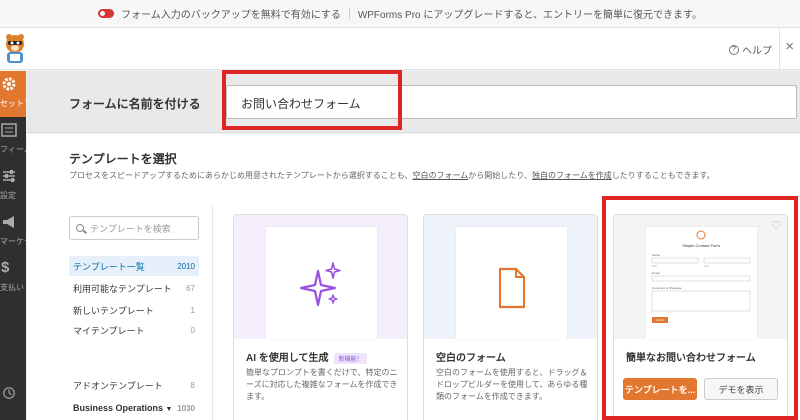 Image resolution: width=800 pixels, height=420 pixels. I want to click on category-label: マイテンプレート, so click(109, 330).